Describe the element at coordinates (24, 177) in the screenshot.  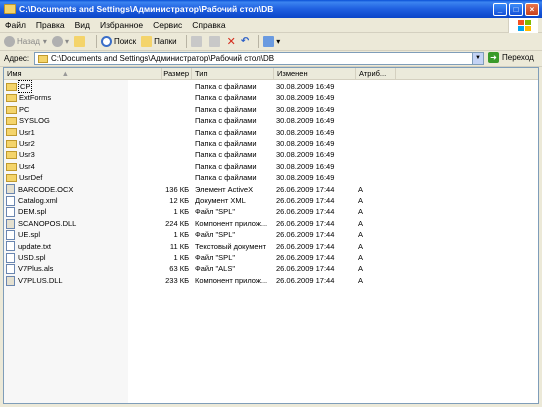
I see `file-name-cell: UsrDef` at that location.